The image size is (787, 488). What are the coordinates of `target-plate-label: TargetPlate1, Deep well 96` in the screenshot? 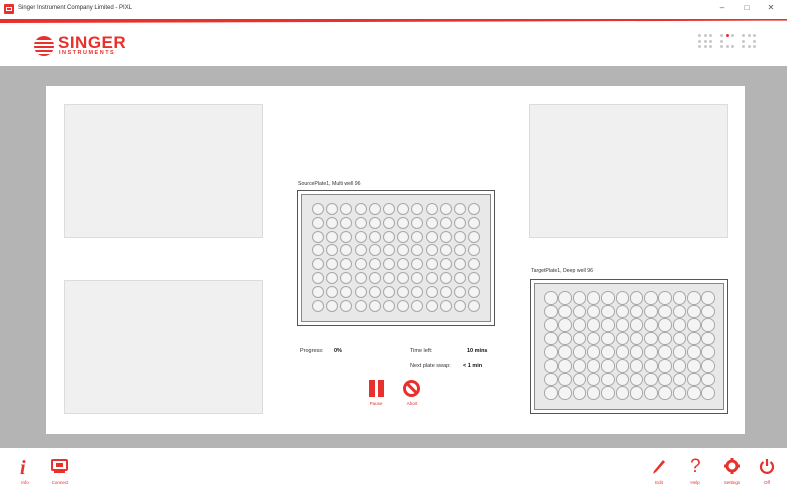 It's located at (562, 271).